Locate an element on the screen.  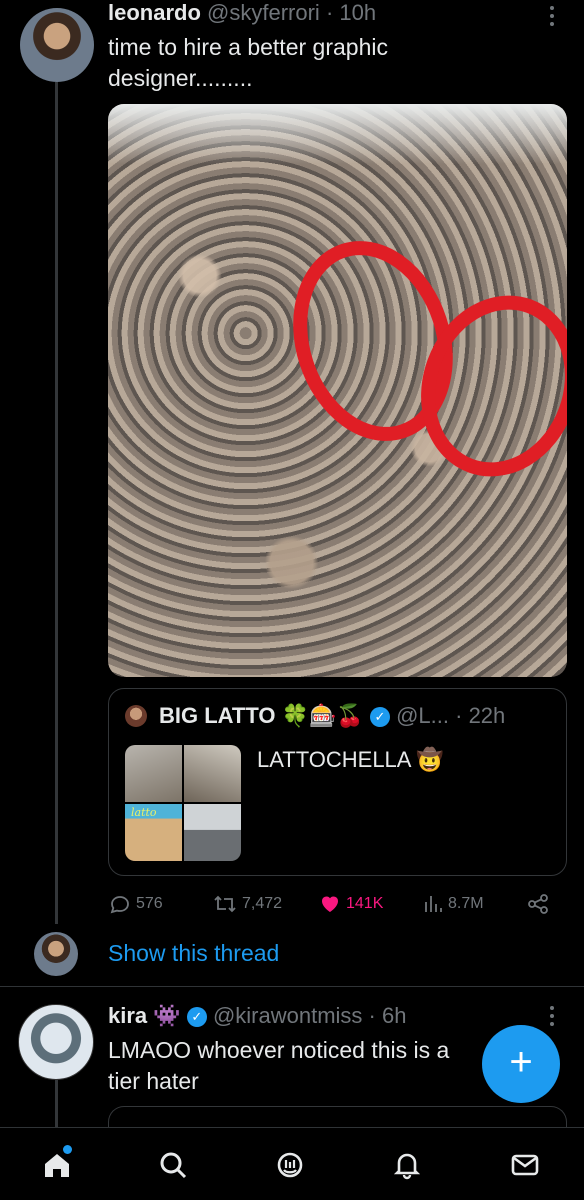
cowboy-emoji: 🤠 is located at coordinates (430, 759).